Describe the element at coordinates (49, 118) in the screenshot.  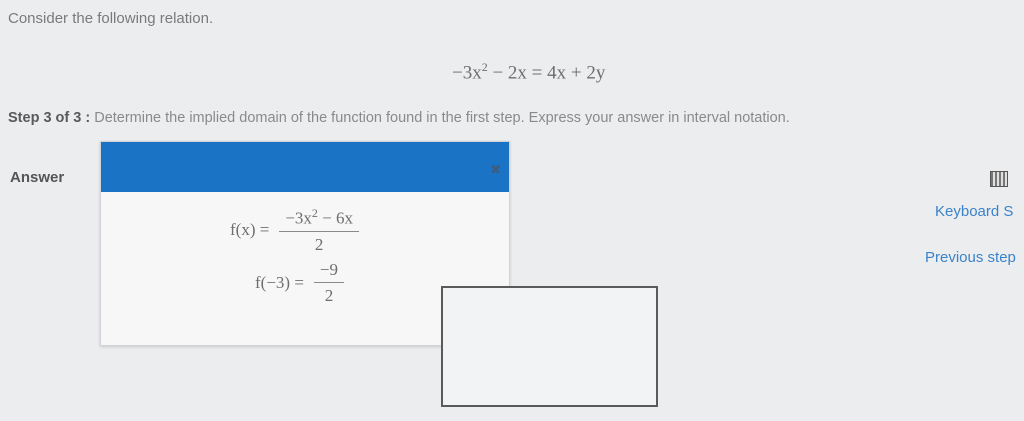
I see `step-label: Step 3 of 3 :` at that location.